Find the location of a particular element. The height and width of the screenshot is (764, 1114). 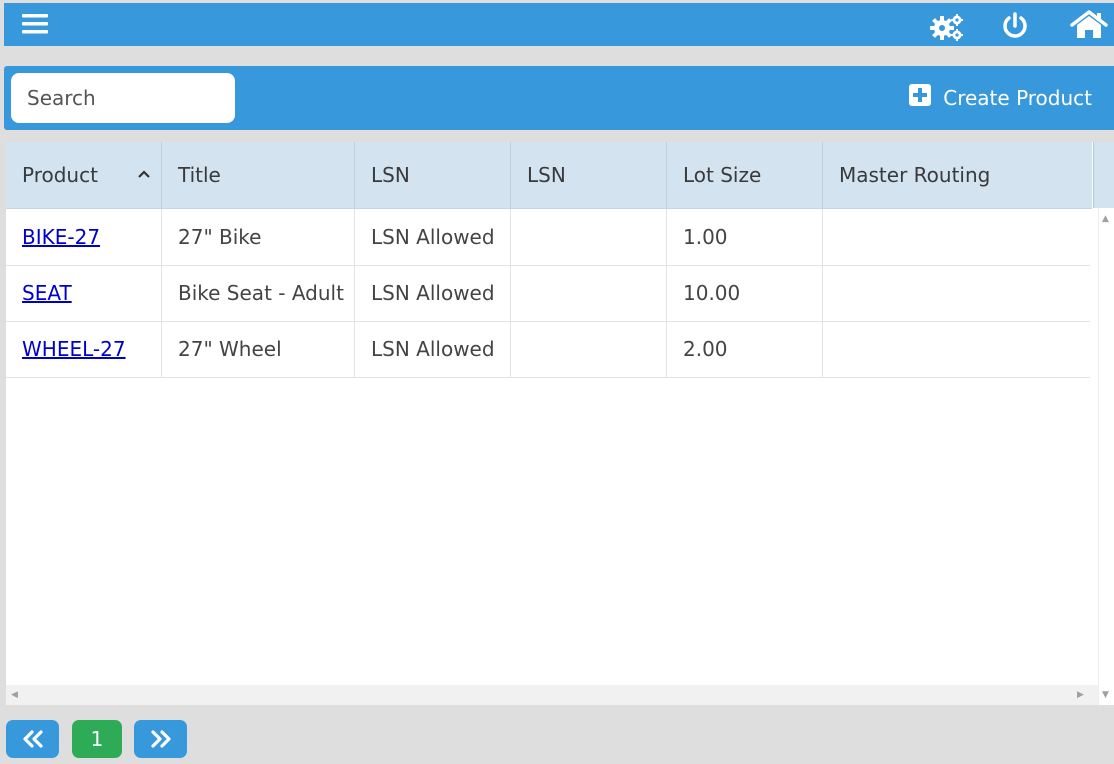

product-cell: SEAT is located at coordinates (84, 293).